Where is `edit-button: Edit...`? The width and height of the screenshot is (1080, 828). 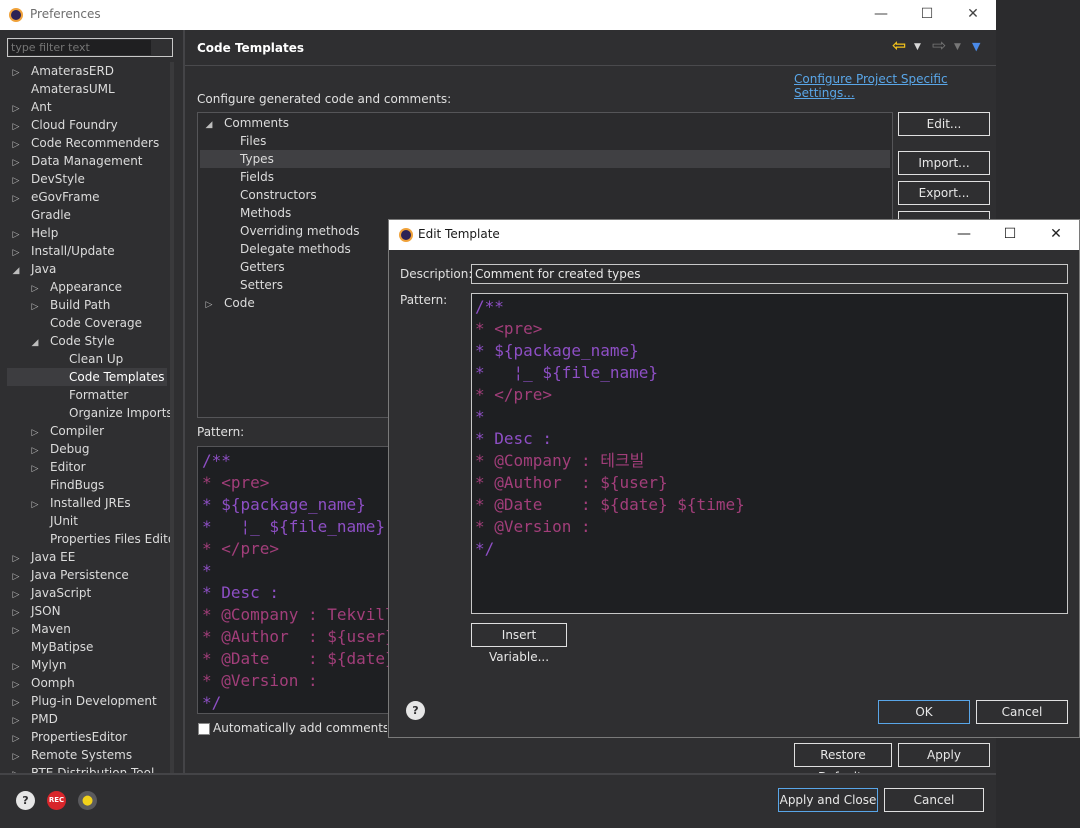
edit-button: Edit... is located at coordinates (944, 124).